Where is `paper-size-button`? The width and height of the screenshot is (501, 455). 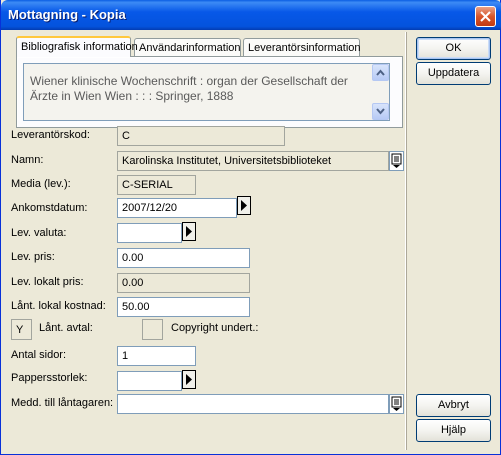
paper-size-button is located at coordinates (189, 379).